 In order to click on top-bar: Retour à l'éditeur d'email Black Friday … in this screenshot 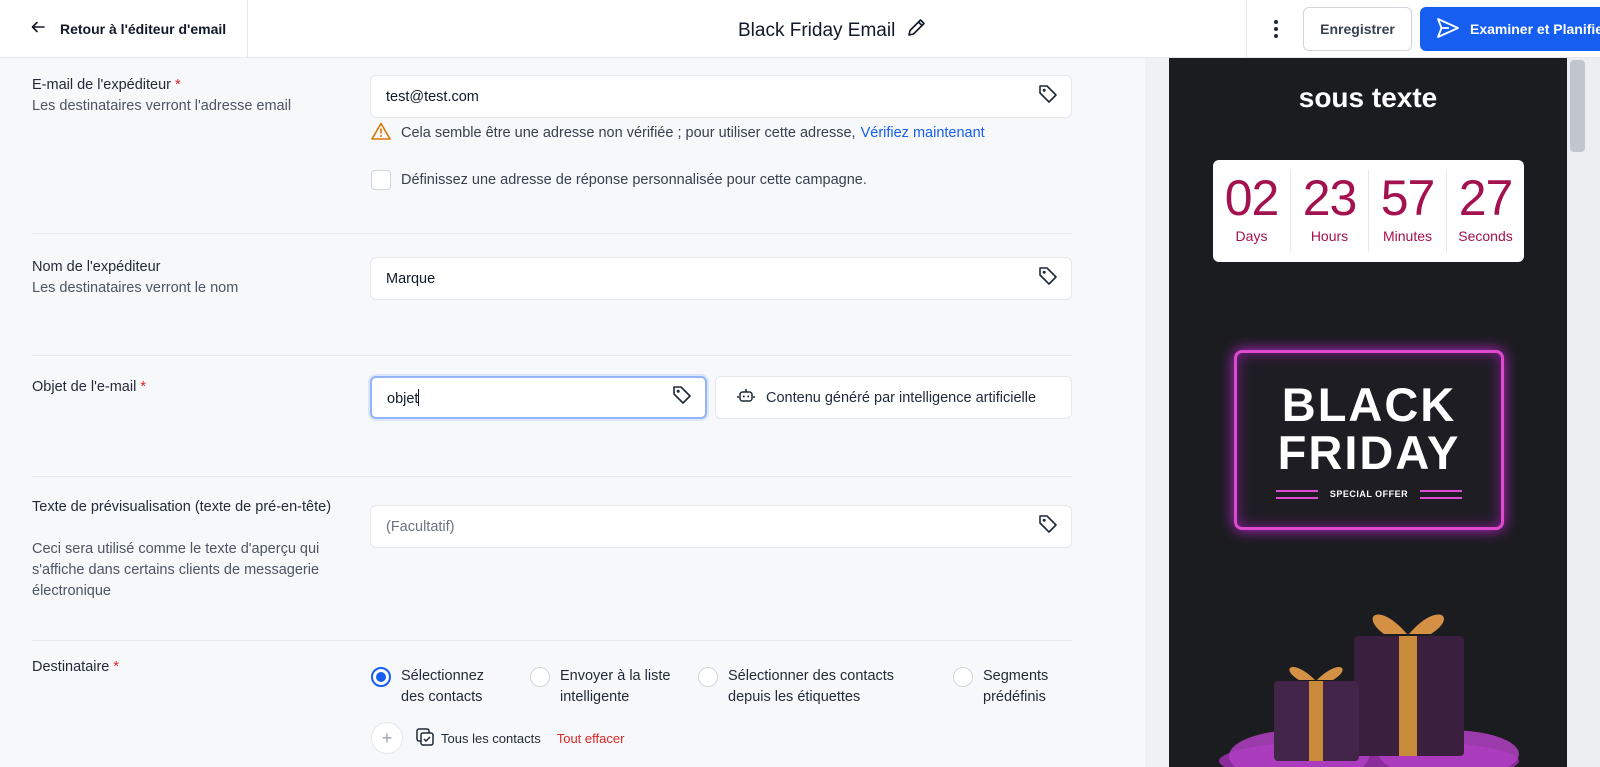, I will do `click(800, 29)`.